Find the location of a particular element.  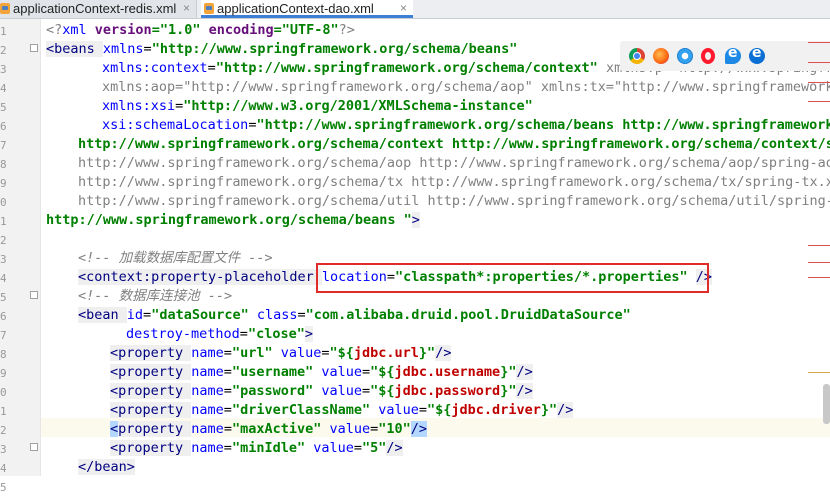

code-token: xsi:schemaLocation is located at coordinates (175, 125).